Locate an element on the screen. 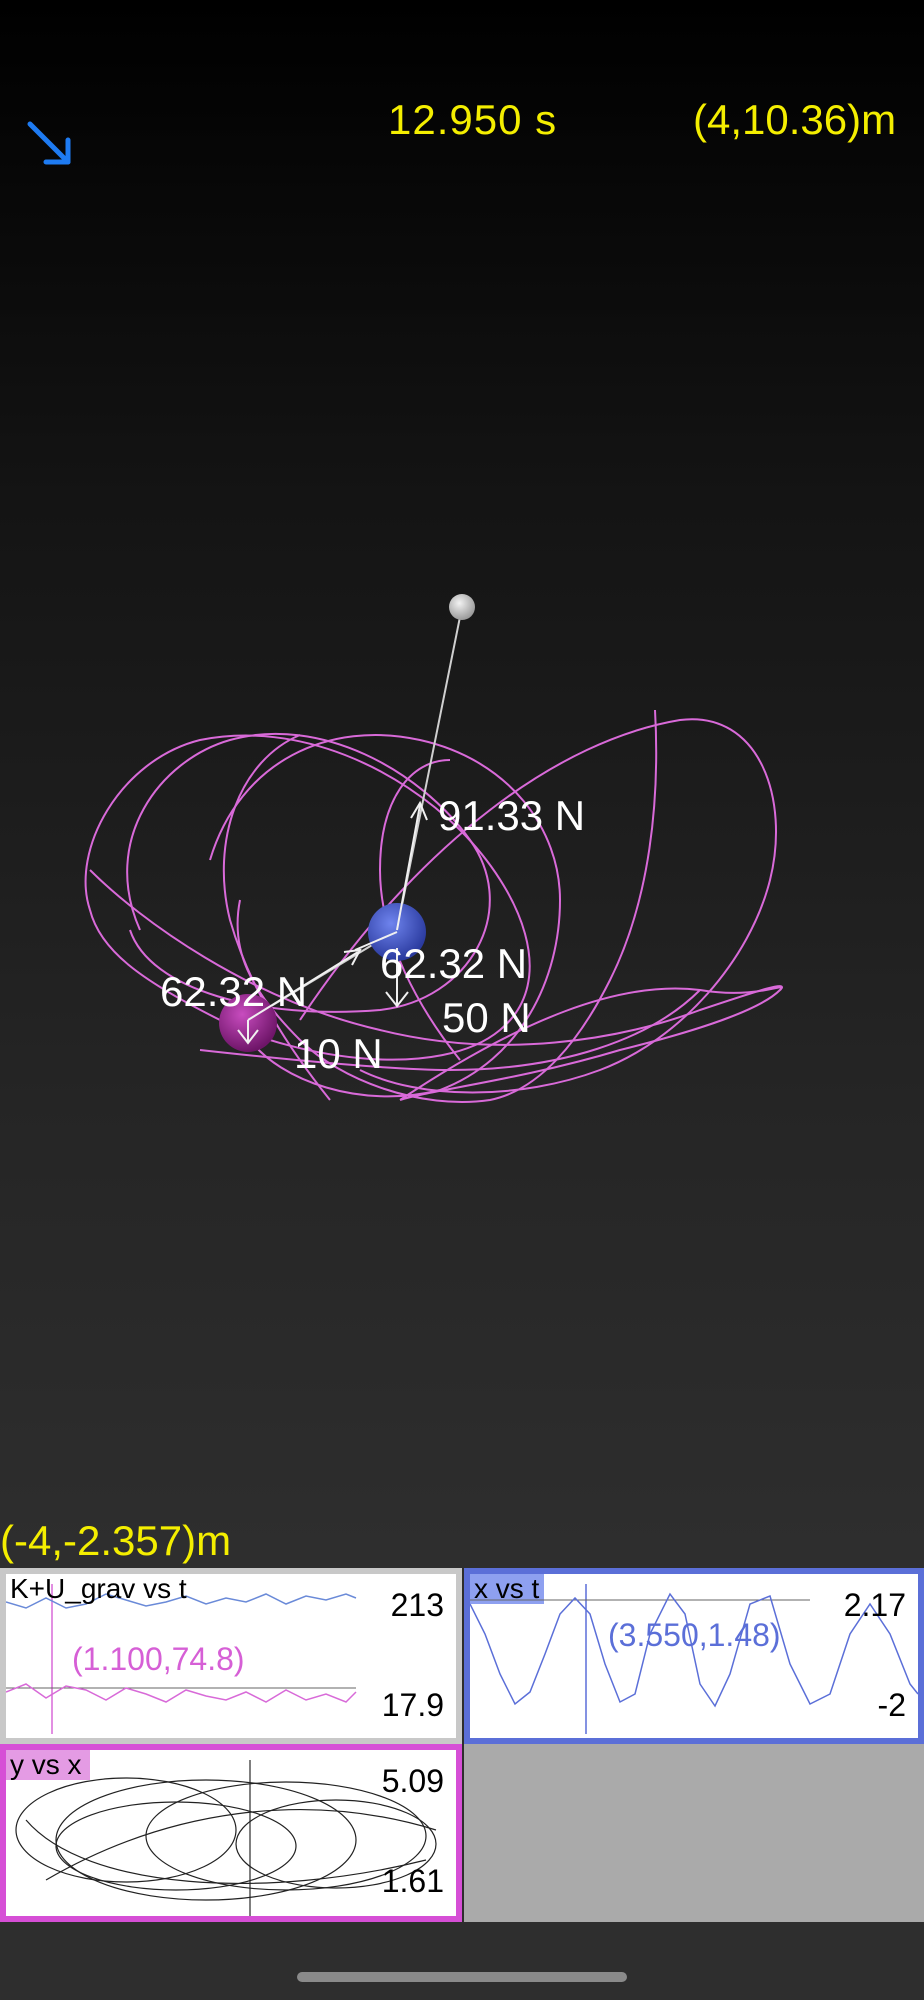 The width and height of the screenshot is (924, 2000). x-vs-t-graph-title: x vs t is located at coordinates (507, 1588).